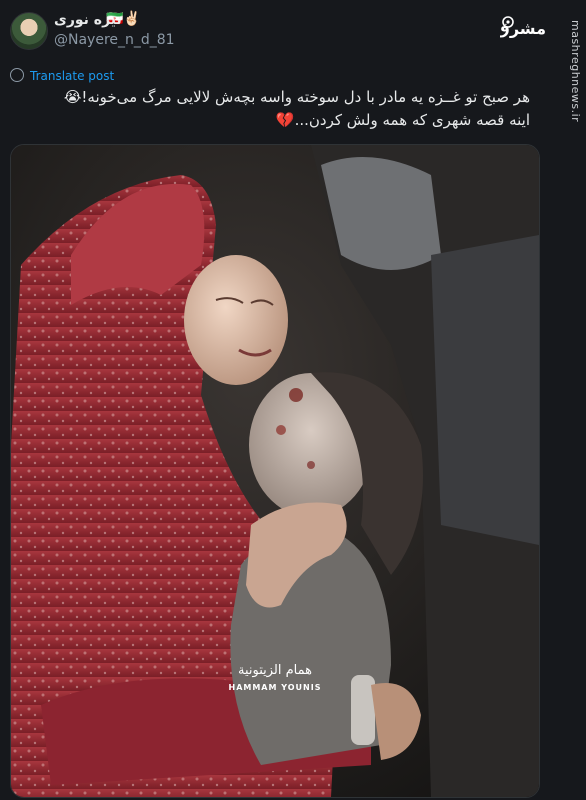 This screenshot has width=586, height=800. Describe the element at coordinates (72, 76) in the screenshot. I see `translate-label: Translate post` at that location.